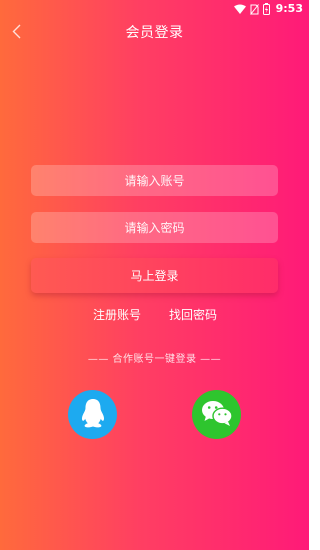  What do you see at coordinates (154, 180) in the screenshot?
I see `account-input` at bounding box center [154, 180].